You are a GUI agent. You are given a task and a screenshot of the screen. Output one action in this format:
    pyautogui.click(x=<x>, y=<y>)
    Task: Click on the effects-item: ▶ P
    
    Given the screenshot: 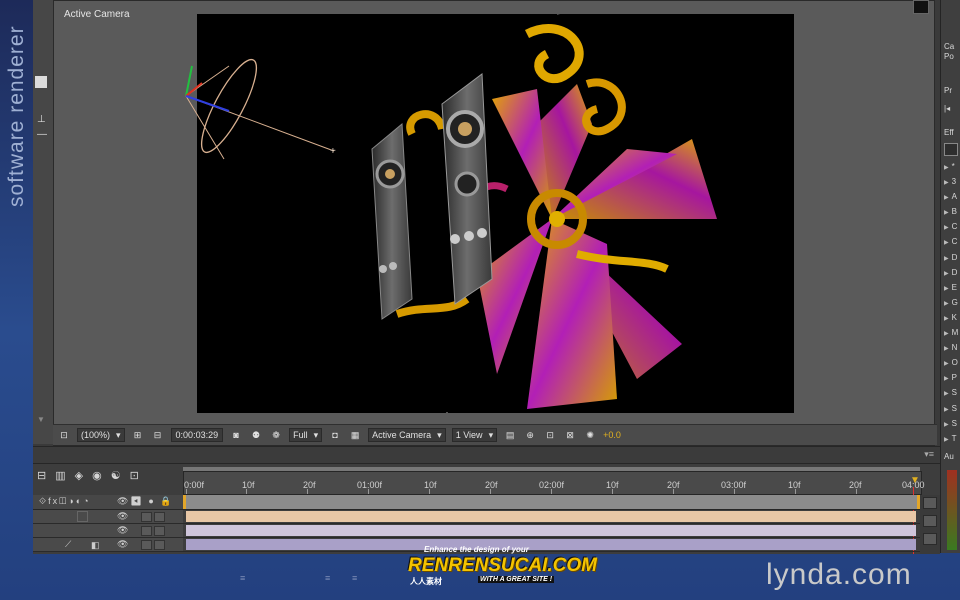 What is the action you would take?
    pyautogui.click(x=951, y=378)
    